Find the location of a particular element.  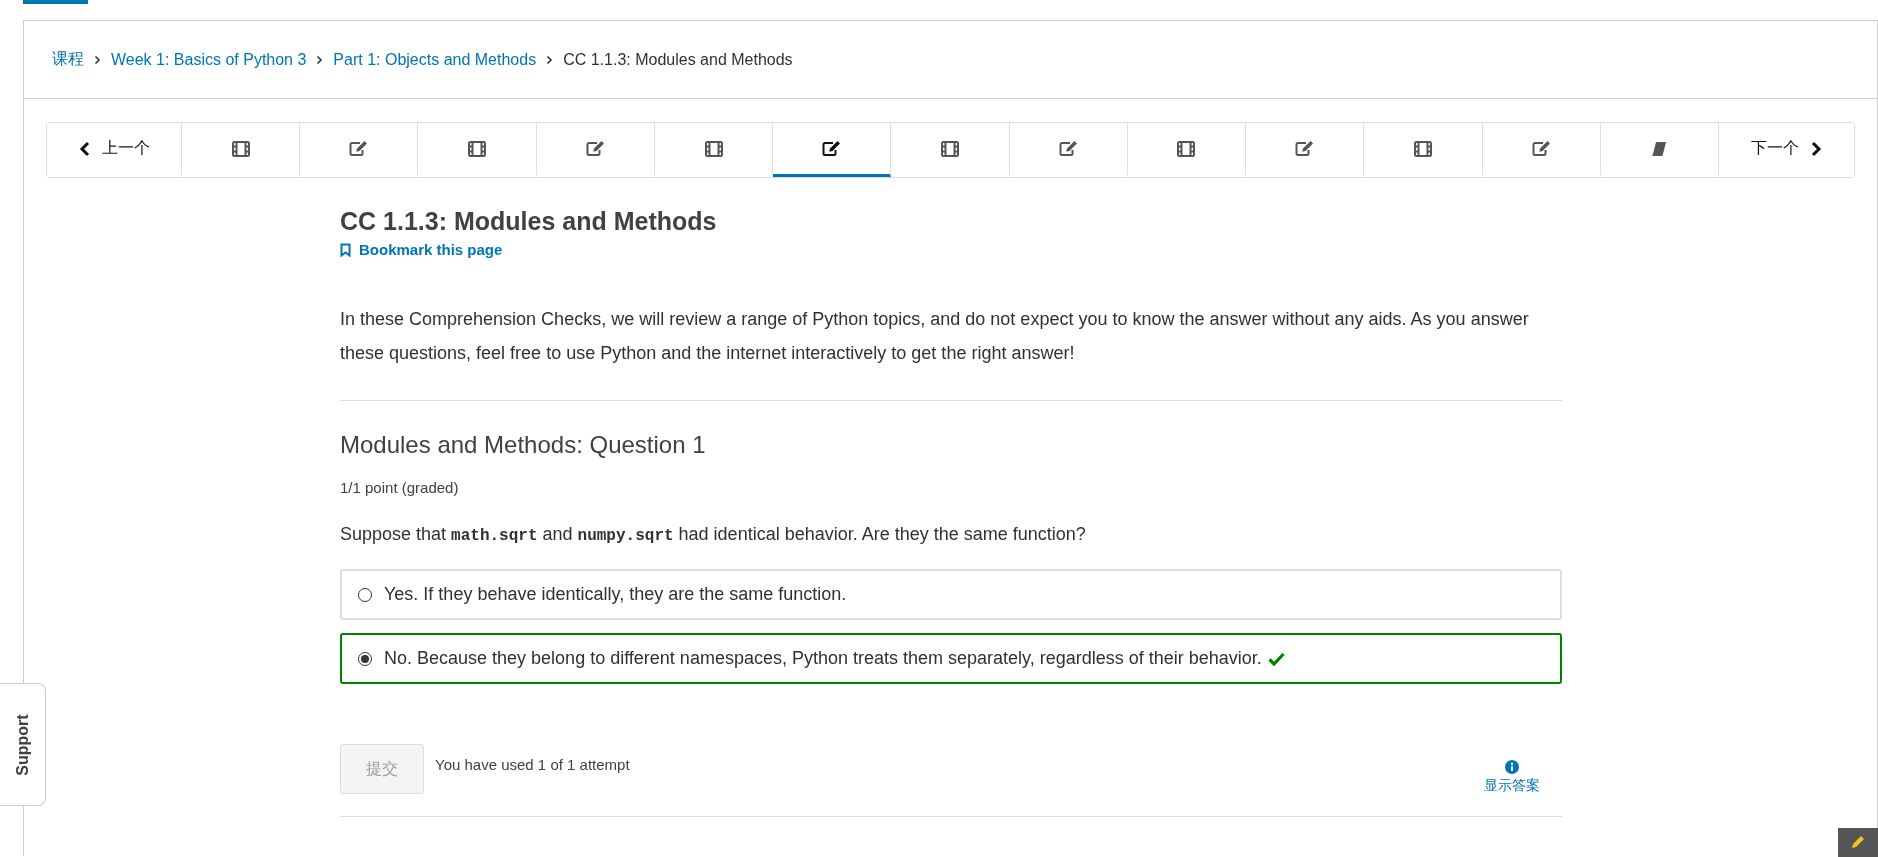

problem-tab is located at coordinates (832, 150).